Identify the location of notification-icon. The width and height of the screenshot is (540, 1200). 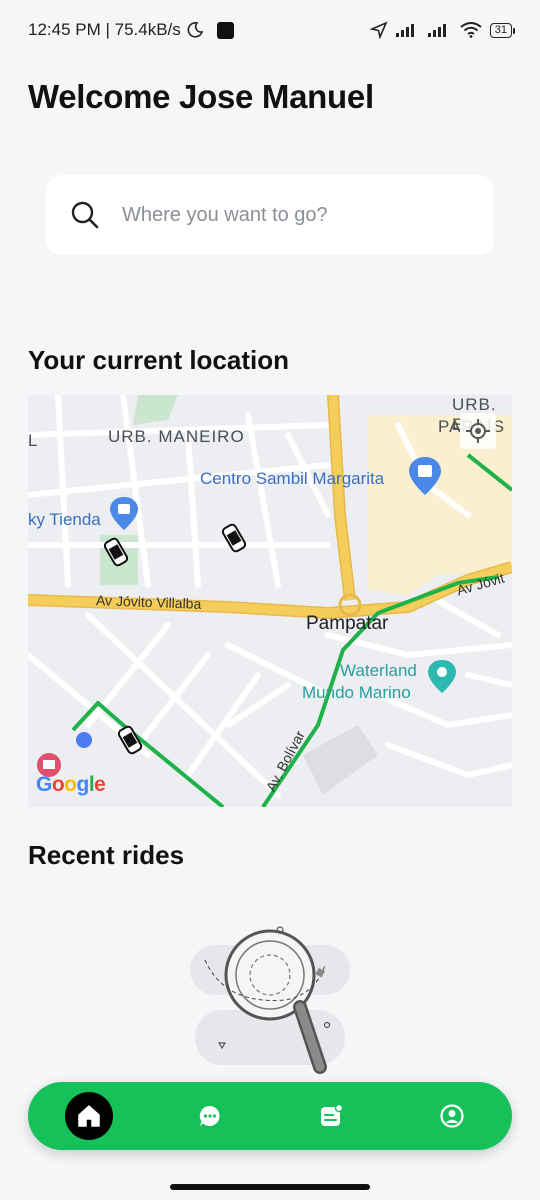
(225, 30).